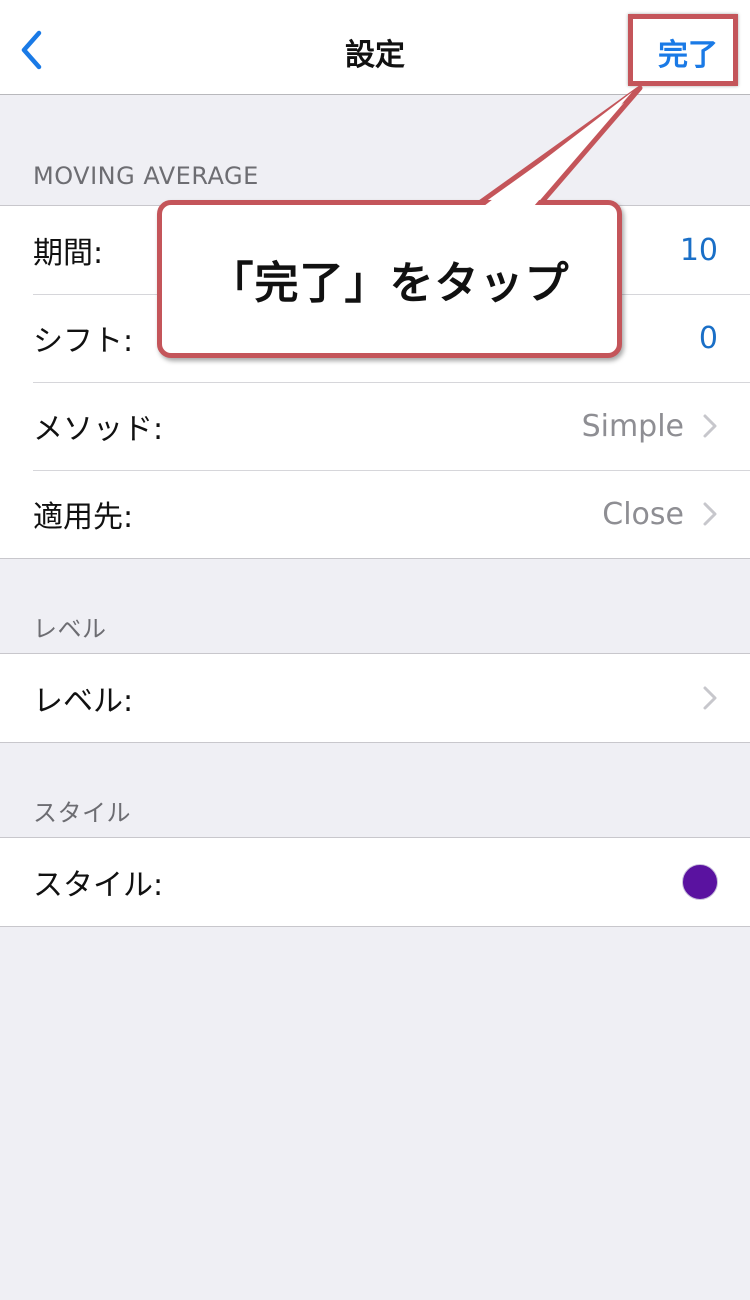  I want to click on callout-pointer-cover, so click(558, 149).